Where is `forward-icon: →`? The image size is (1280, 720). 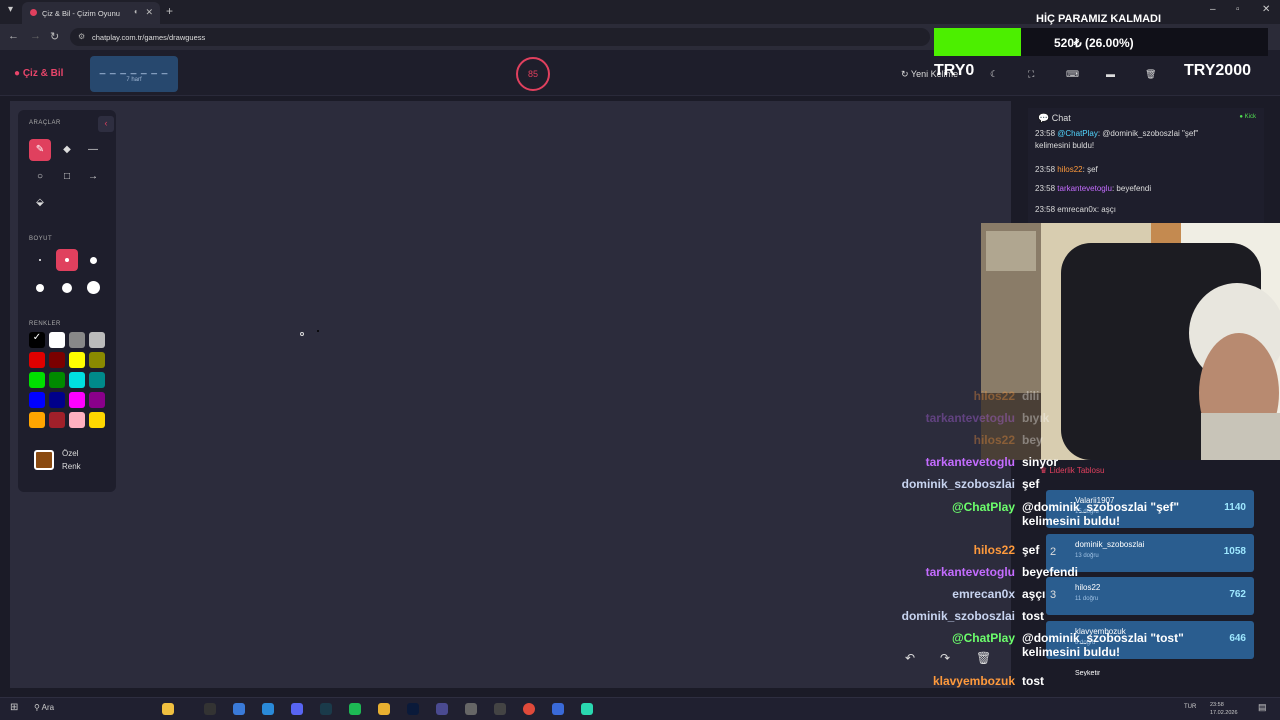 forward-icon: → is located at coordinates (35, 36).